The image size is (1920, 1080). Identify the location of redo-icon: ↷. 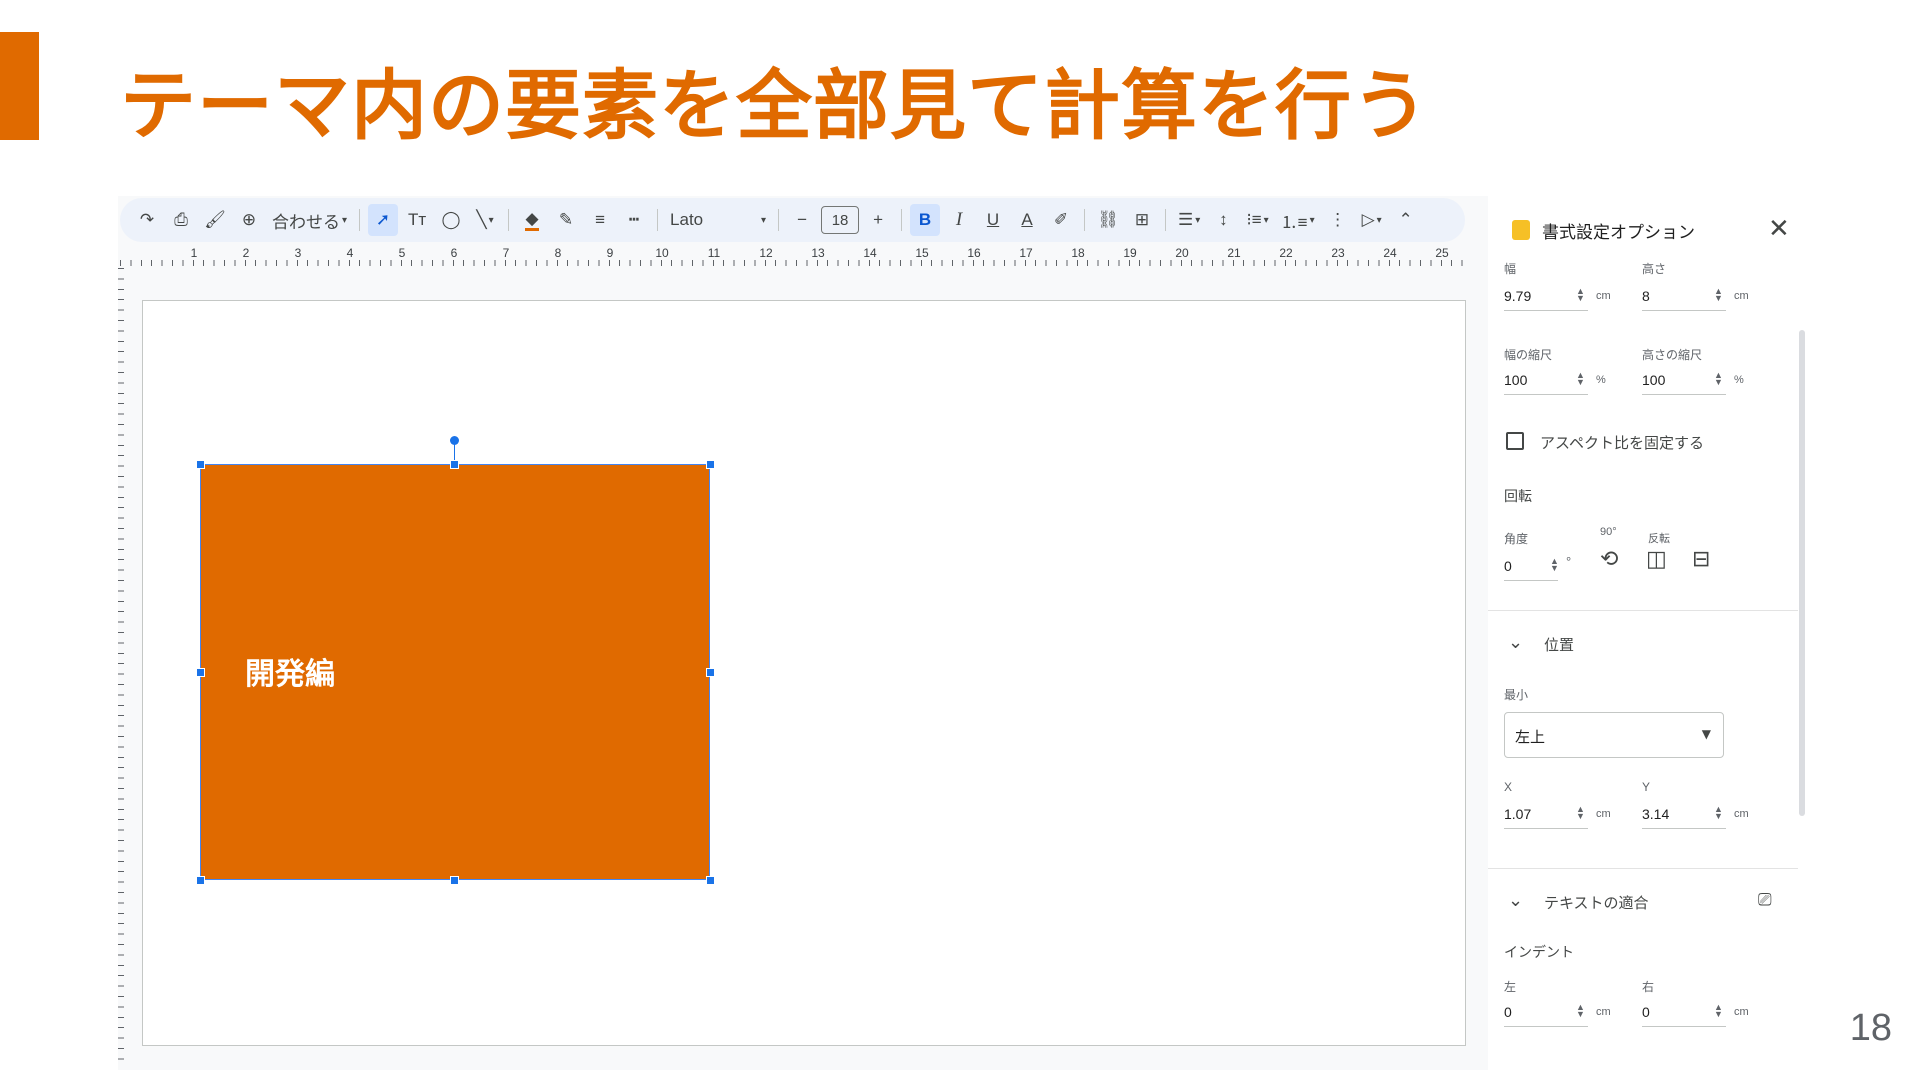
(147, 220).